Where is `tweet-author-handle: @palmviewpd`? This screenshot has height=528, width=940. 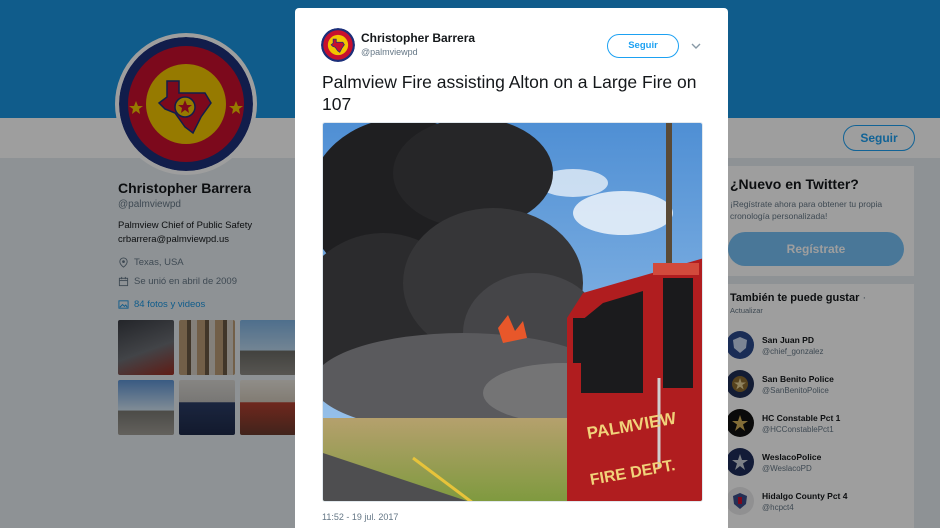
tweet-author-handle: @palmviewpd is located at coordinates (389, 52).